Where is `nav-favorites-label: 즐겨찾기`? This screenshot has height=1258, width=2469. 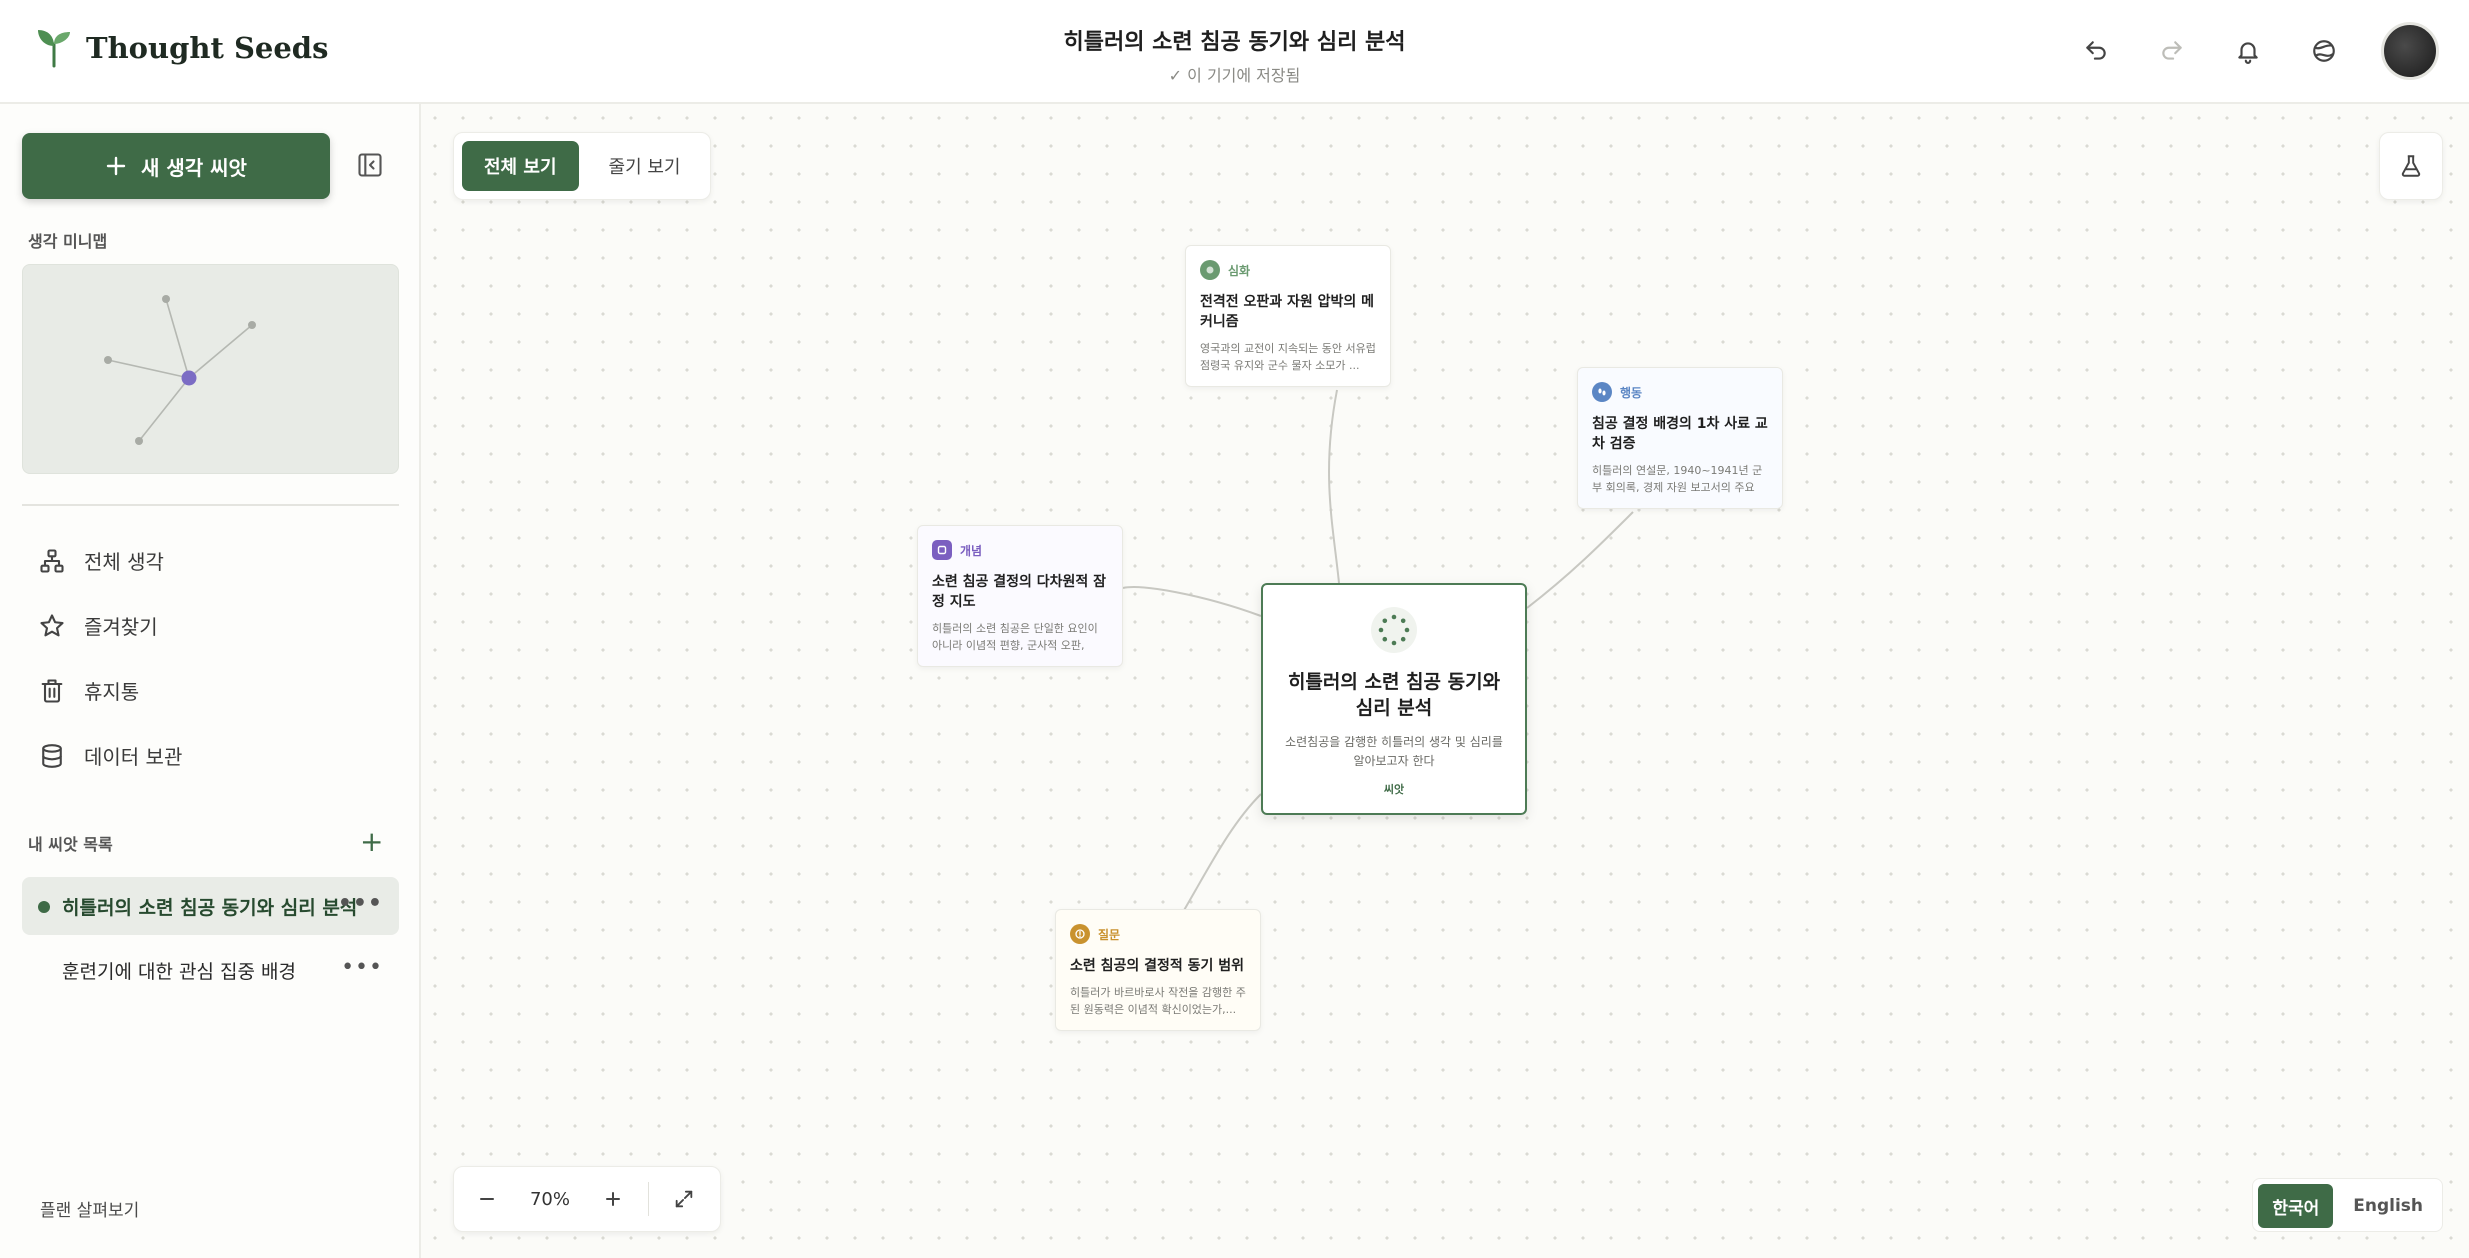
nav-favorites-label: 즐겨찾기 is located at coordinates (121, 627).